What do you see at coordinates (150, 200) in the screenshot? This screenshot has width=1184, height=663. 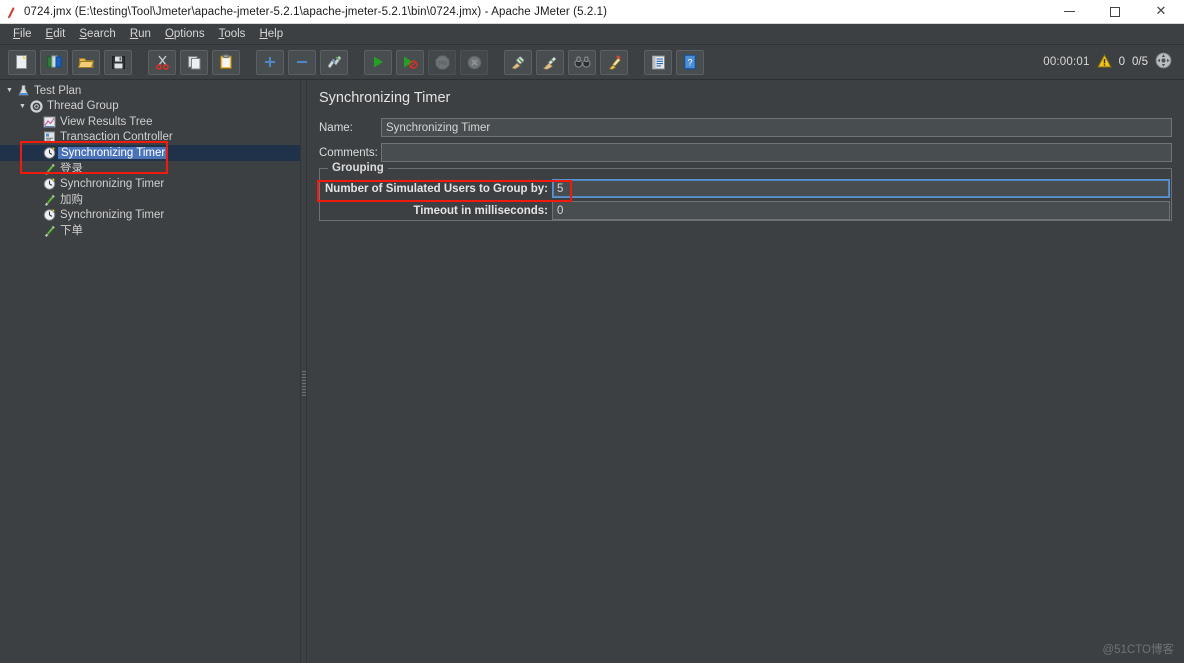 I see `tree-node-sampler-addcart: 加购` at bounding box center [150, 200].